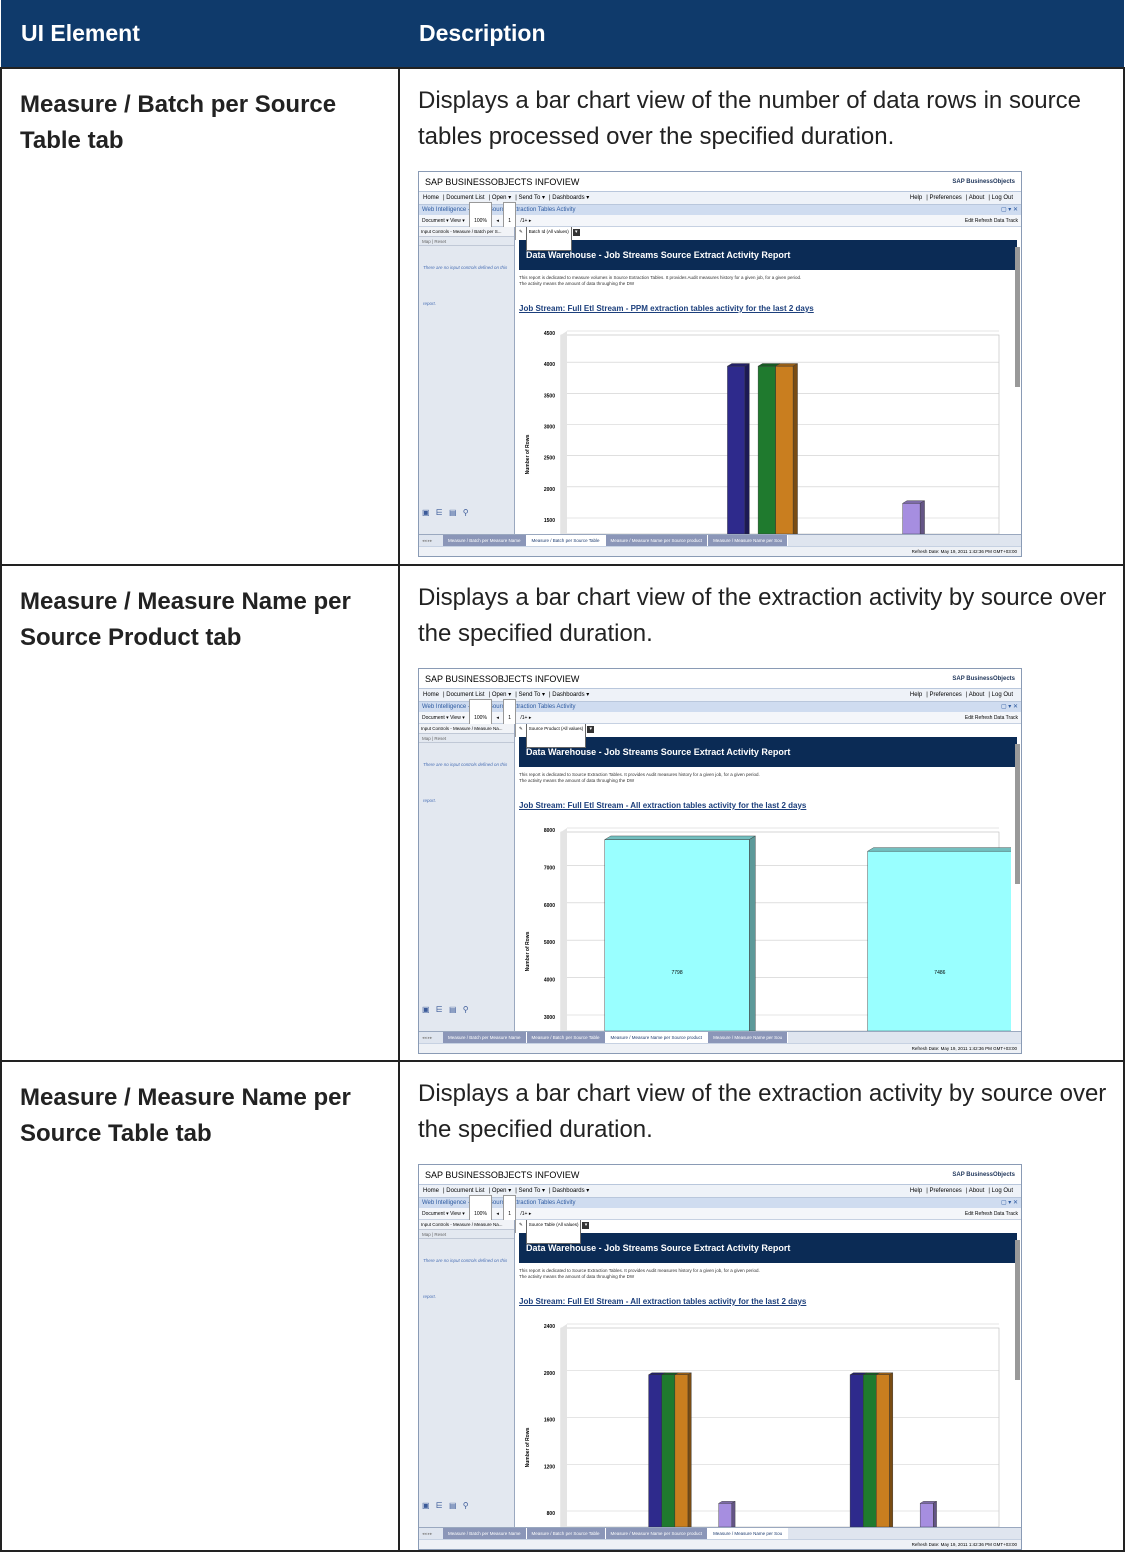 Image resolution: width=1125 pixels, height=1552 pixels. I want to click on col-header-description: Description, so click(761, 34).